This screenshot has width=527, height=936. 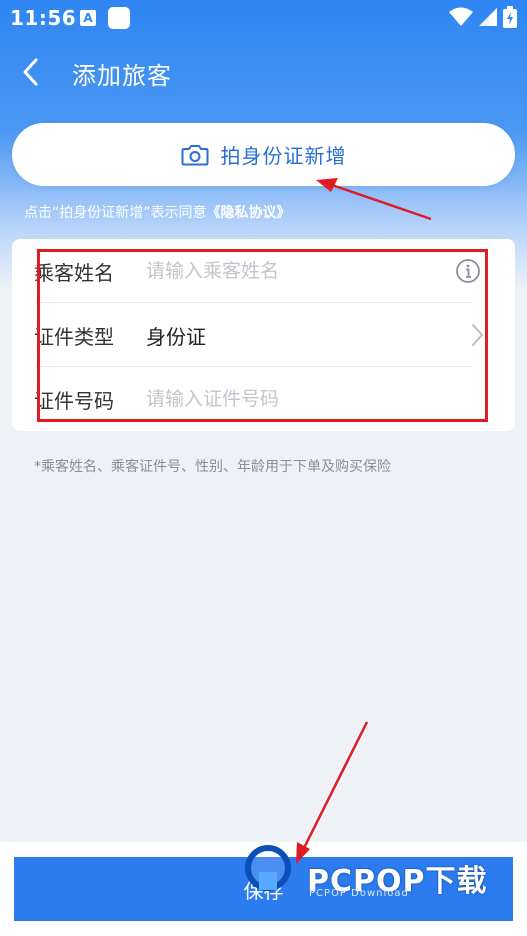 I want to click on id-number-row: 证件号码, so click(x=252, y=399).